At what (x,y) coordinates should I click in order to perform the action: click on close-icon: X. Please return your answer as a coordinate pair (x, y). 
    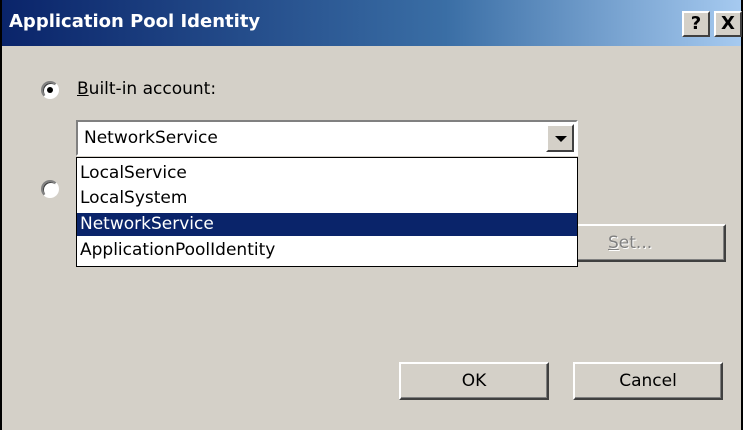
    Looking at the image, I should click on (728, 23).